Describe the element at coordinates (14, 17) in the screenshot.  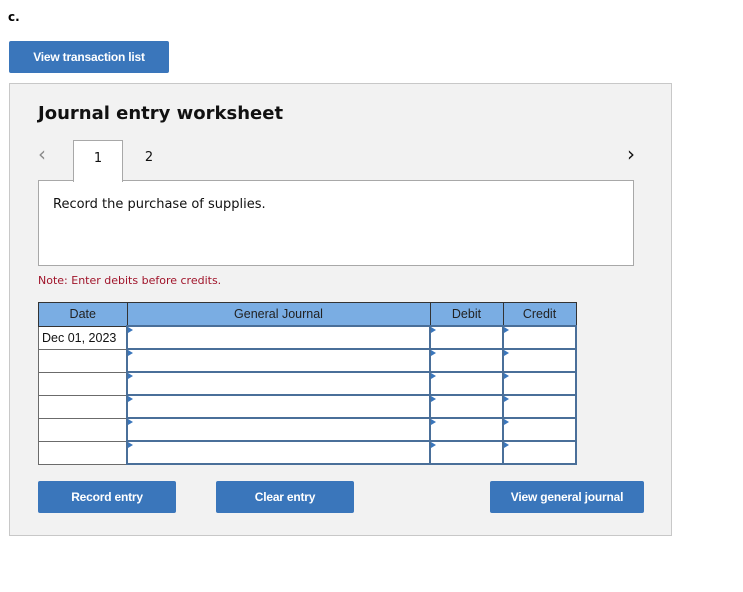
I see `part-label: c.` at that location.